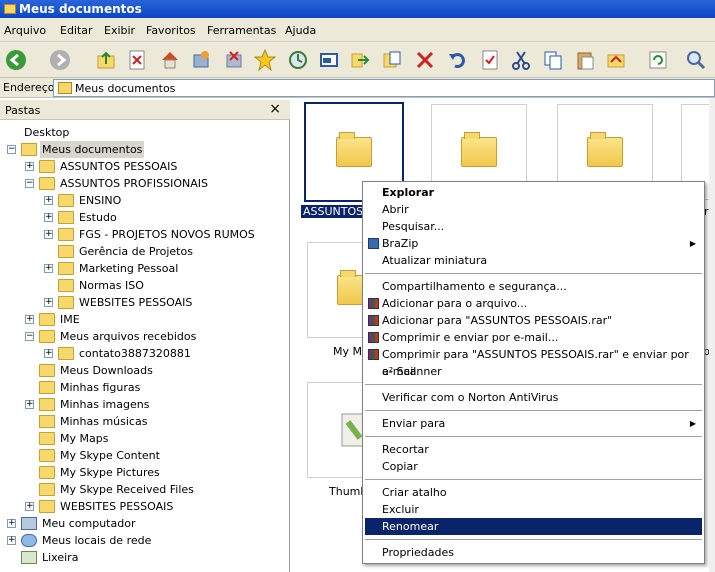 The image size is (715, 572). Describe the element at coordinates (145, 110) in the screenshot. I see `folders-pane-header: Pastas ×` at that location.